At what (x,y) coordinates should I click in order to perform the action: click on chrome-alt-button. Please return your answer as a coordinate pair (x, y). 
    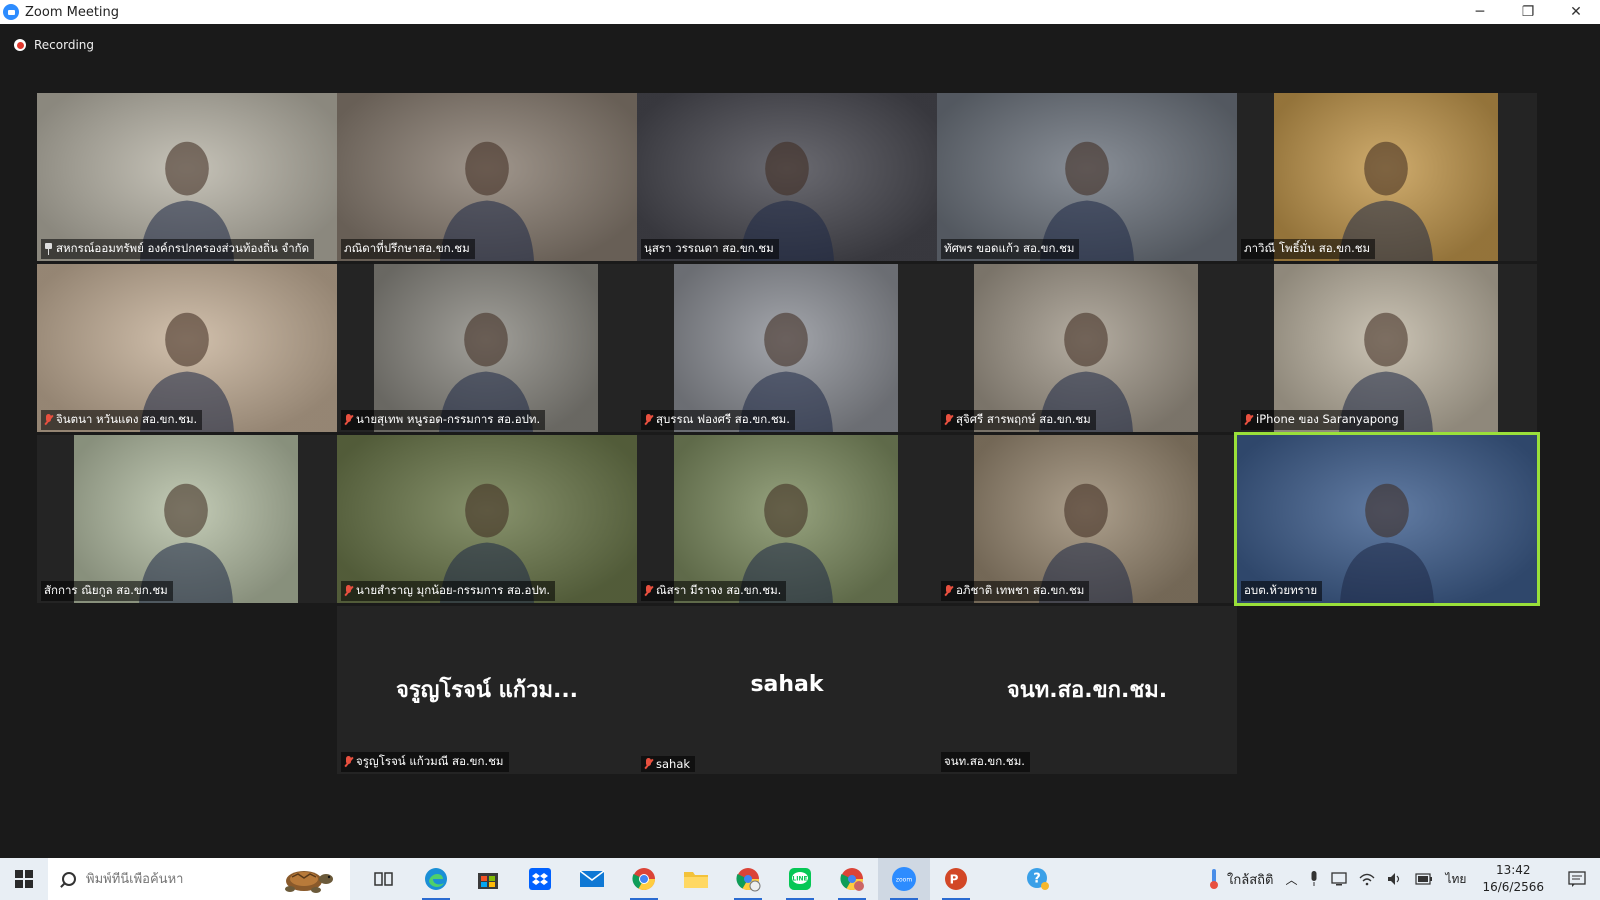
    Looking at the image, I should click on (852, 879).